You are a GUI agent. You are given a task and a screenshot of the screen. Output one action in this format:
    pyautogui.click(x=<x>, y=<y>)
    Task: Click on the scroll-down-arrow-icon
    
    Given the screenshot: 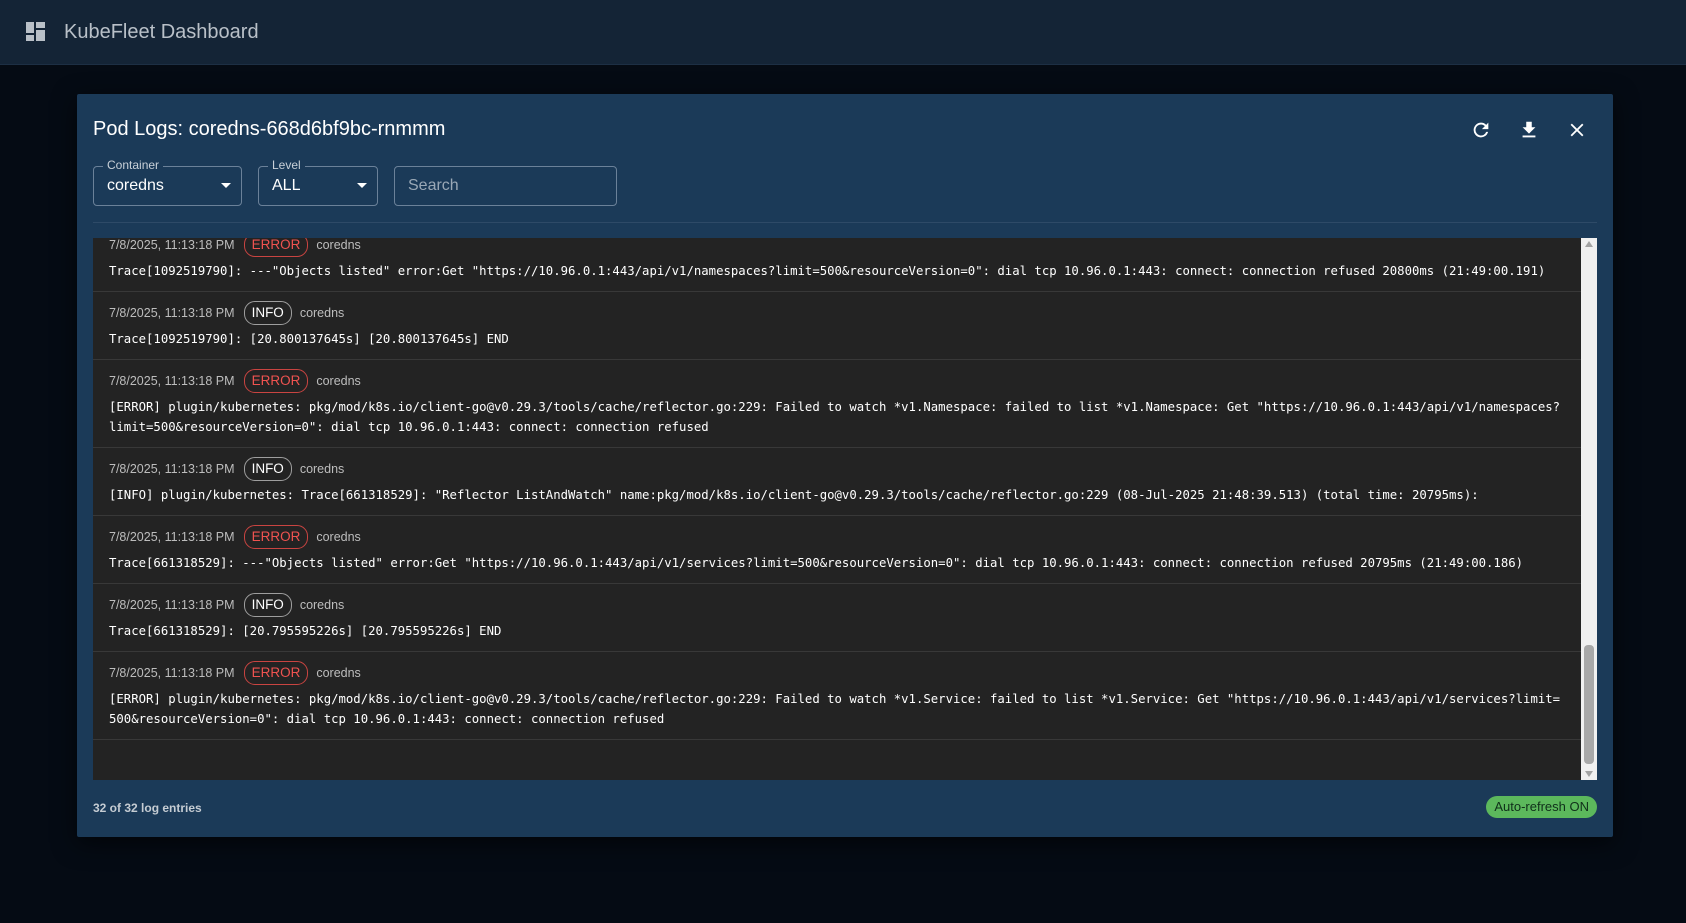 What is the action you would take?
    pyautogui.click(x=1589, y=774)
    